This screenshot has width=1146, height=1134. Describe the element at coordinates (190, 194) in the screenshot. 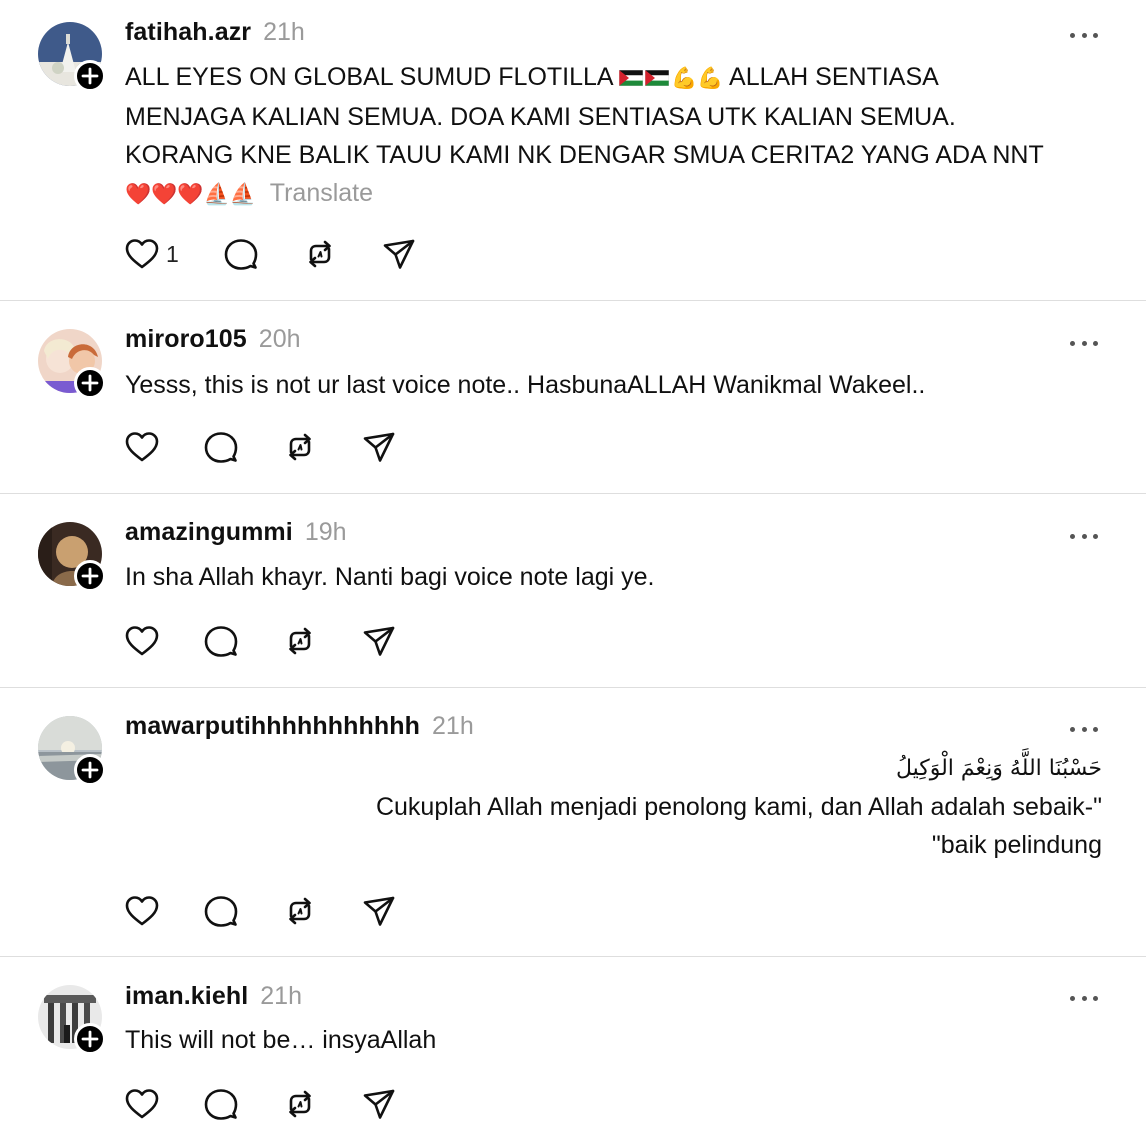

I see `emoji: ❤️❤️❤️⛵⛵` at that location.